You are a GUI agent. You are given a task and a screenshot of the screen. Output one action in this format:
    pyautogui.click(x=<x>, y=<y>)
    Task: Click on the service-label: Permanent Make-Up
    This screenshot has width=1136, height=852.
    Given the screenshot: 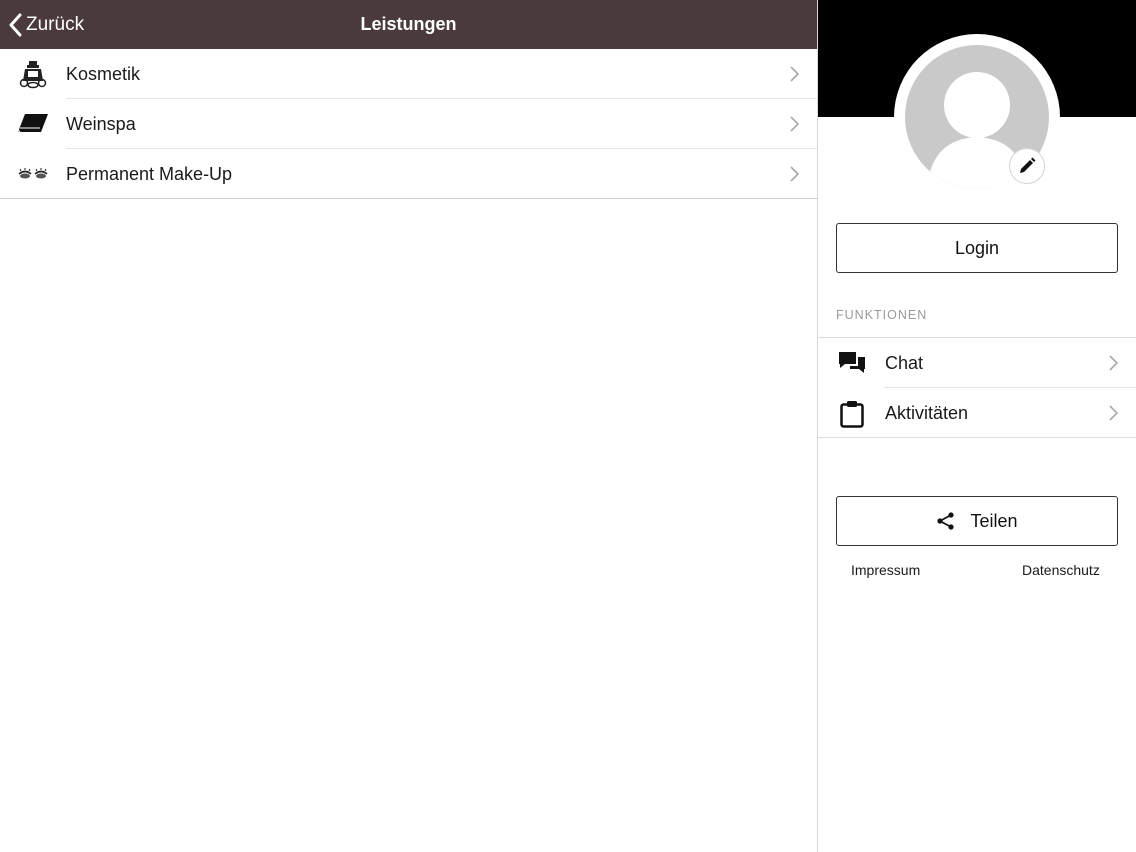 What is the action you would take?
    pyautogui.click(x=149, y=173)
    